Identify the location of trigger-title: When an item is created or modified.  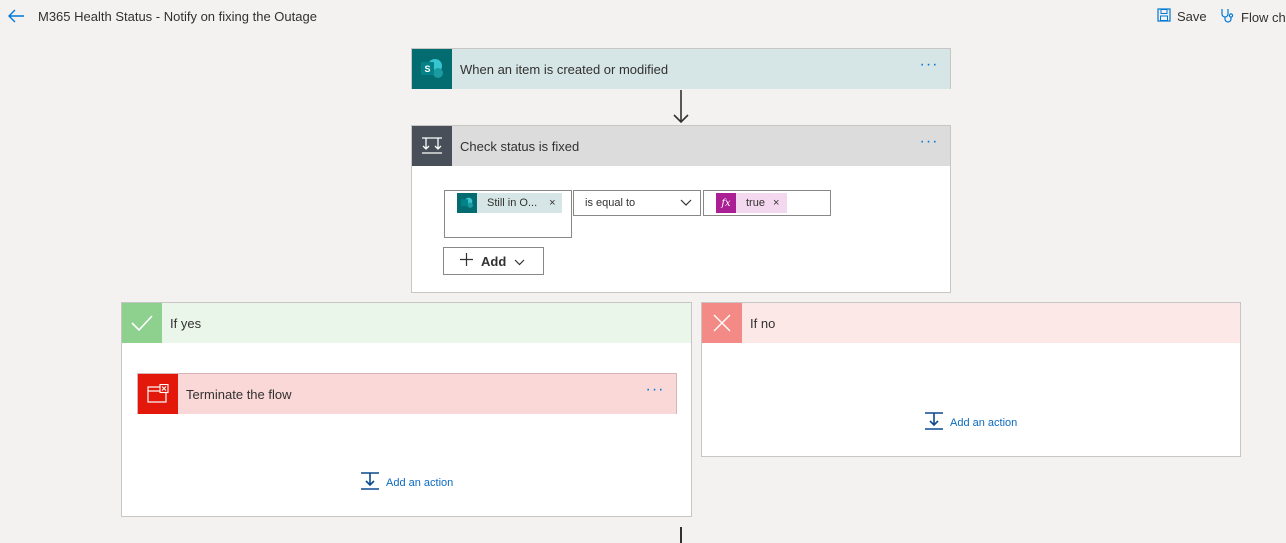
(564, 69).